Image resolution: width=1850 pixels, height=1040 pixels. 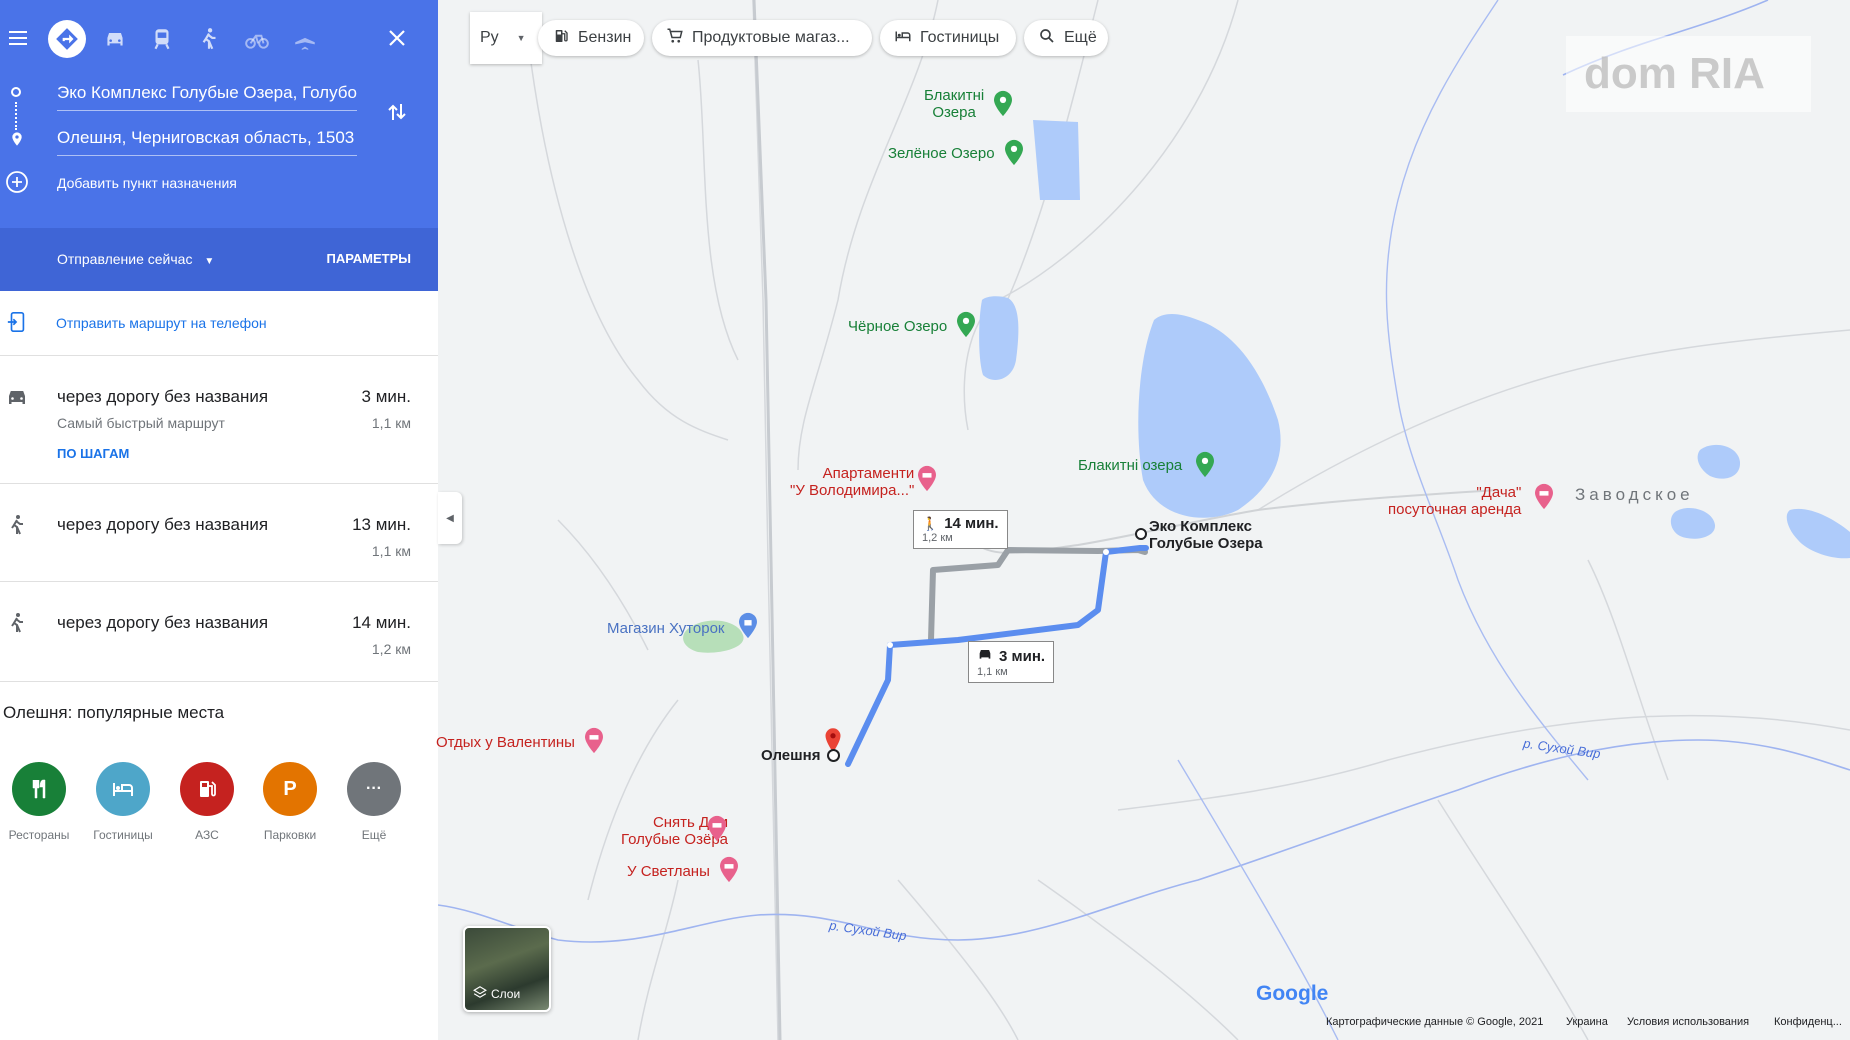 What do you see at coordinates (162, 39) in the screenshot?
I see `transit-icon` at bounding box center [162, 39].